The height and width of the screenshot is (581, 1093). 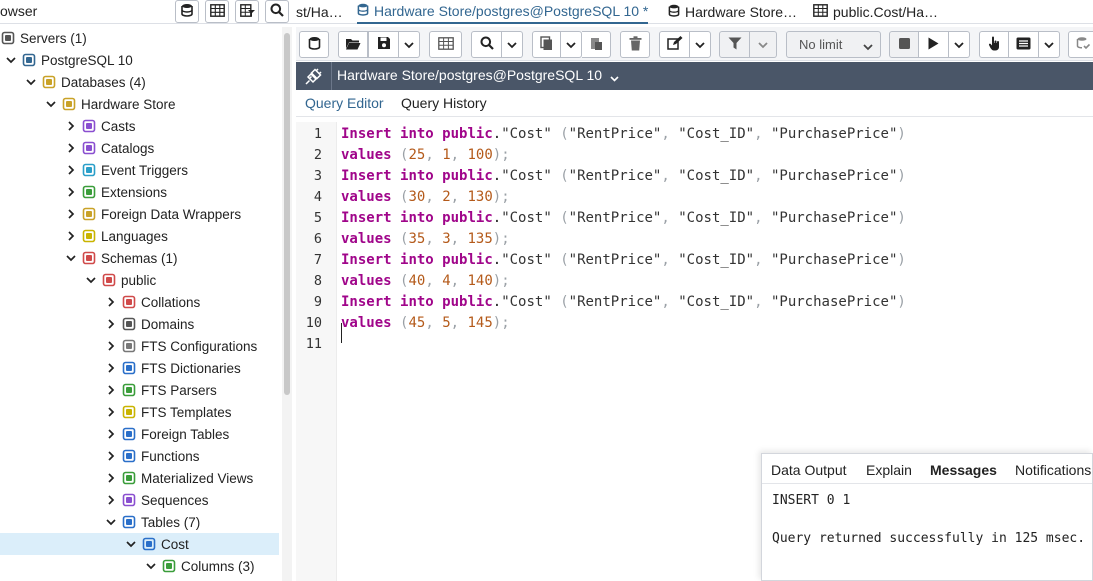 What do you see at coordinates (596, 44) in the screenshot?
I see `paste-button` at bounding box center [596, 44].